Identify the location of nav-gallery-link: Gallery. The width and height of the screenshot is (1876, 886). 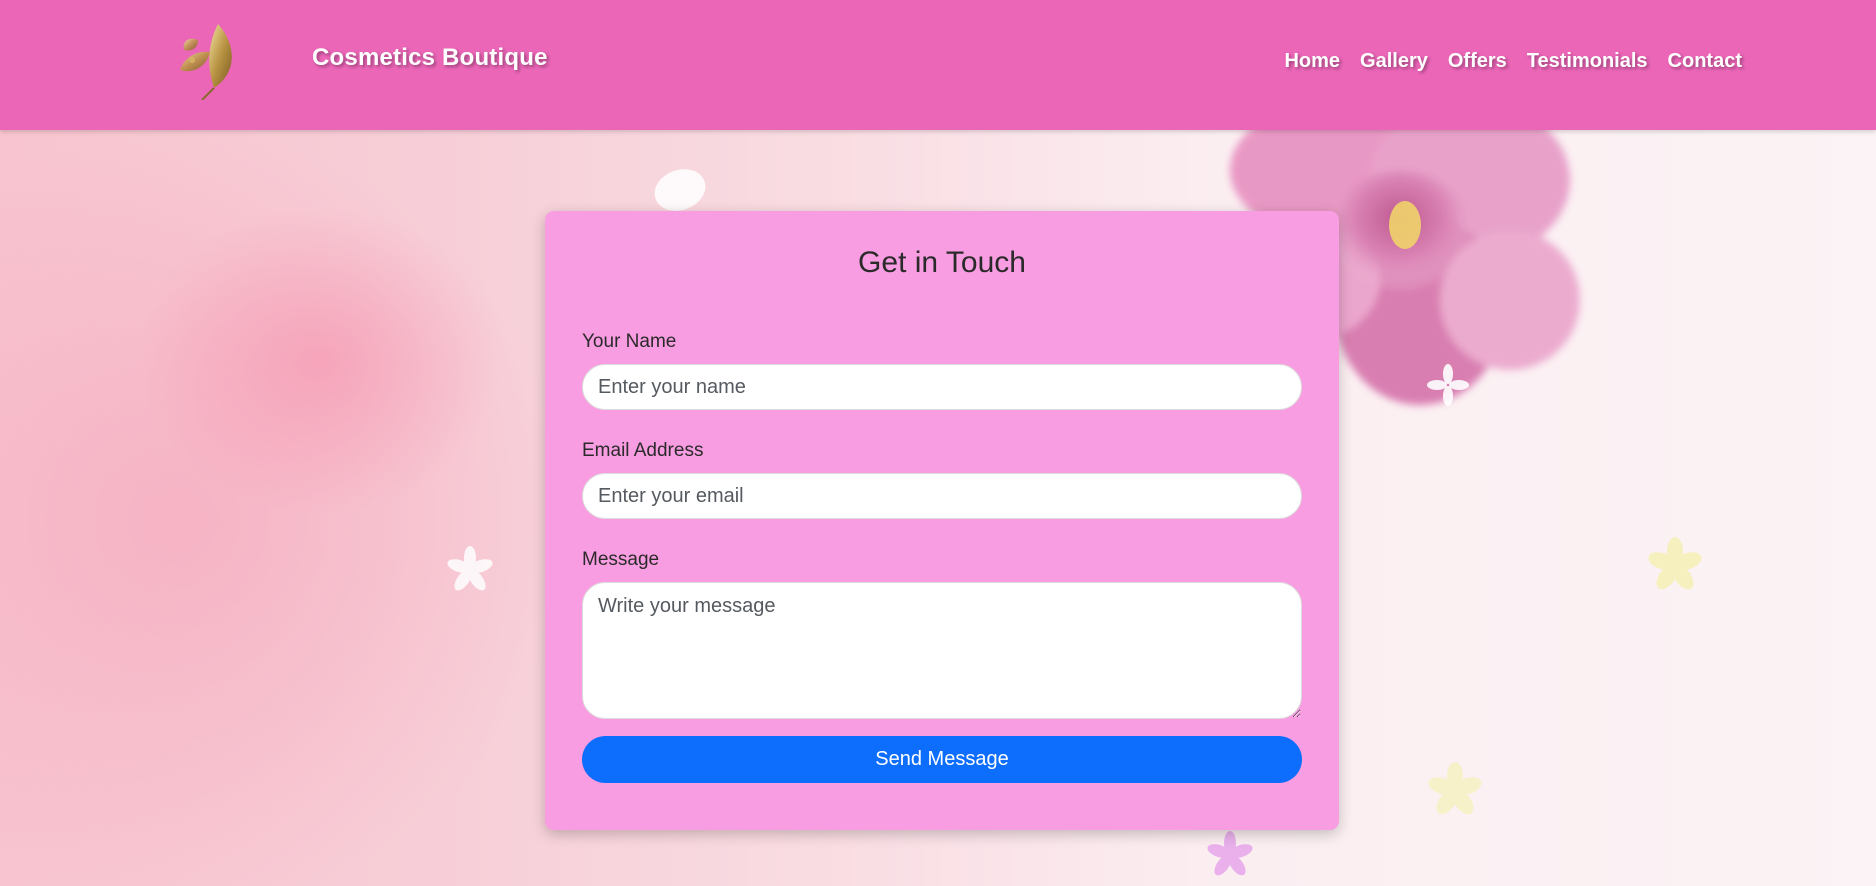
(1394, 61).